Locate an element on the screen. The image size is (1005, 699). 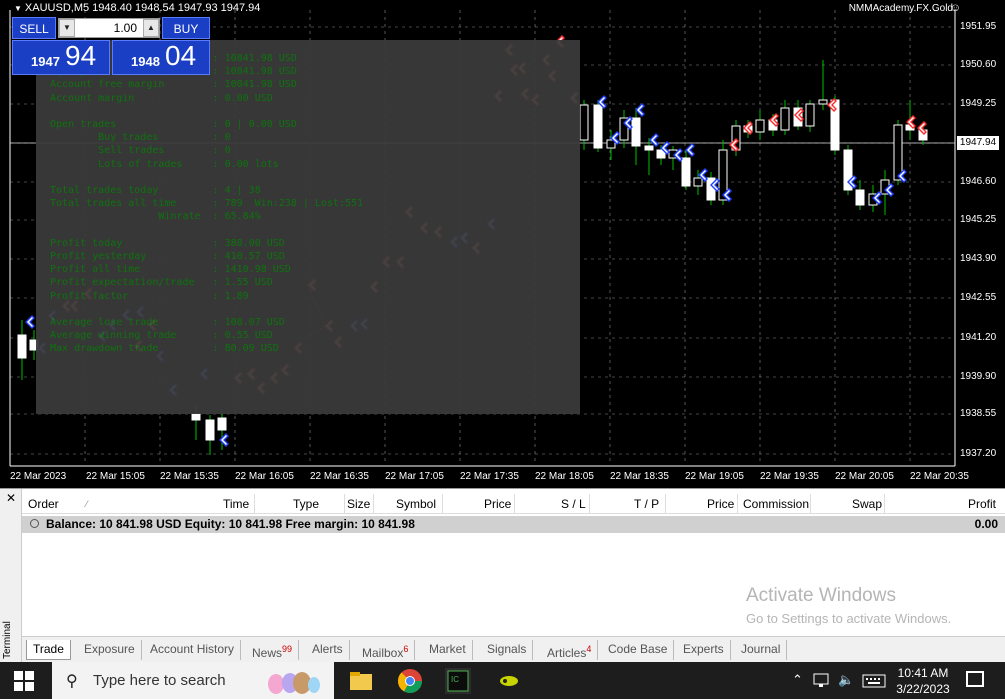
buy-button: BUY is located at coordinates (186, 28).